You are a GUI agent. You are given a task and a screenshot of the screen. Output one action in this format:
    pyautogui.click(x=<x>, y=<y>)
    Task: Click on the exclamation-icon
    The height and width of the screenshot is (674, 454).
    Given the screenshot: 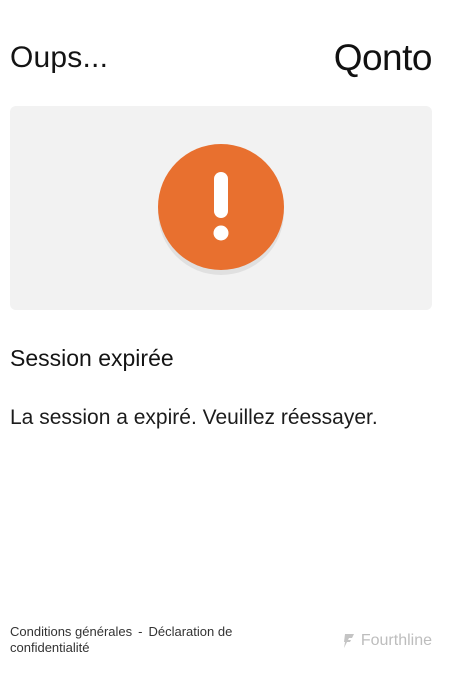 What is the action you would take?
    pyautogui.click(x=221, y=206)
    